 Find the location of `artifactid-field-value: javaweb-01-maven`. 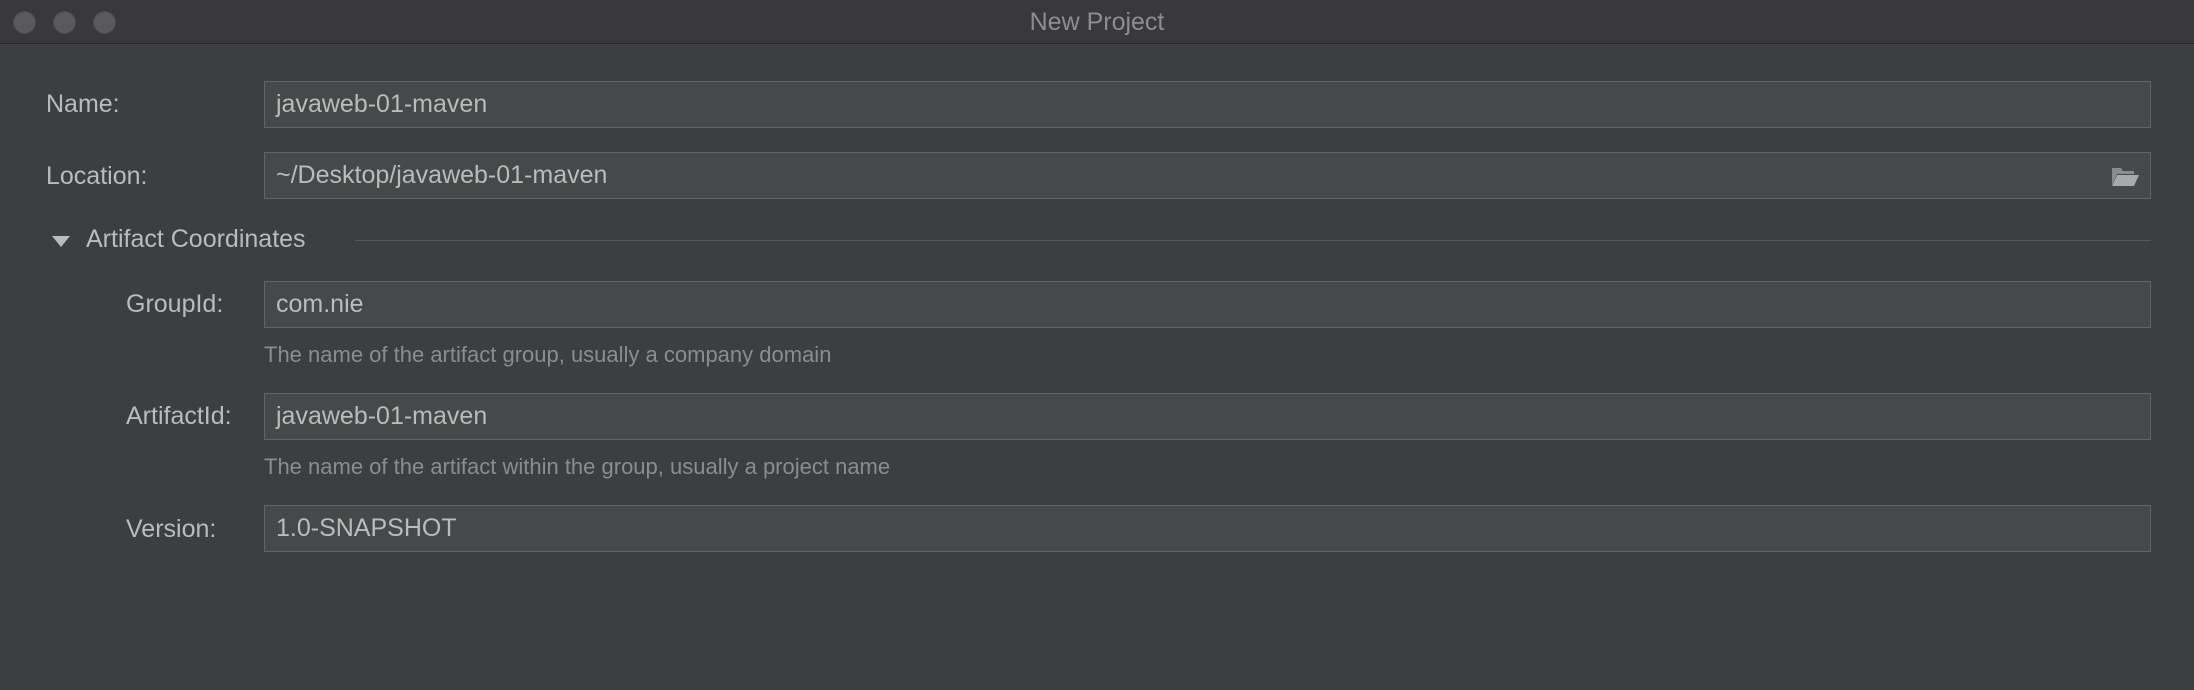

artifactid-field-value: javaweb-01-maven is located at coordinates (382, 416).